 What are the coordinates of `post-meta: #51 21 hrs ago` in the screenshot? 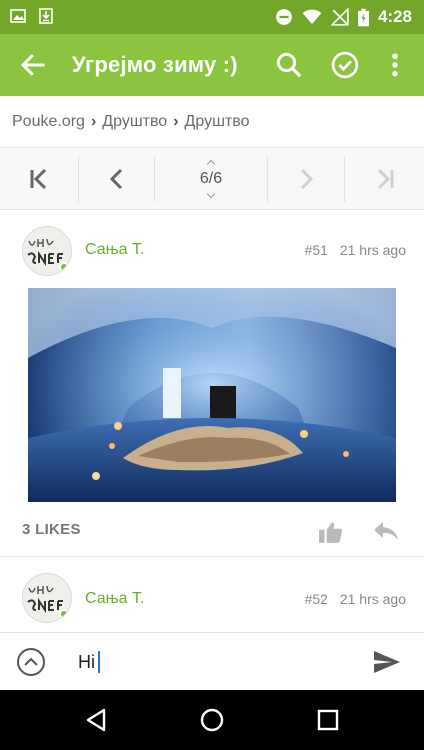 It's located at (355, 250).